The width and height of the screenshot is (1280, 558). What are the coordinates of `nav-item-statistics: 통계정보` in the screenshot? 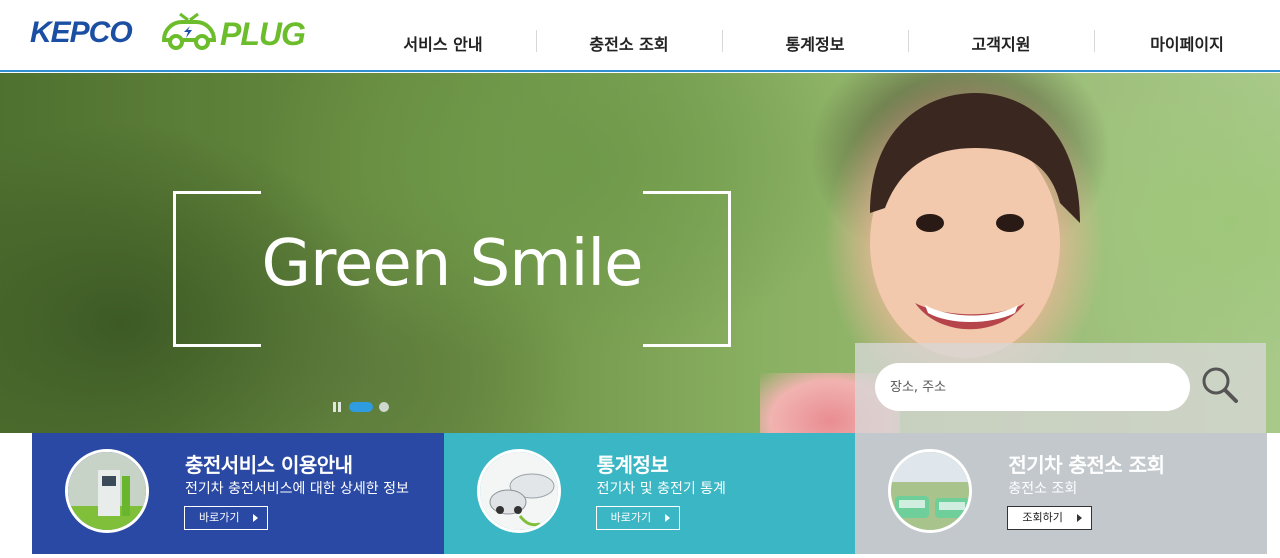 It's located at (815, 36).